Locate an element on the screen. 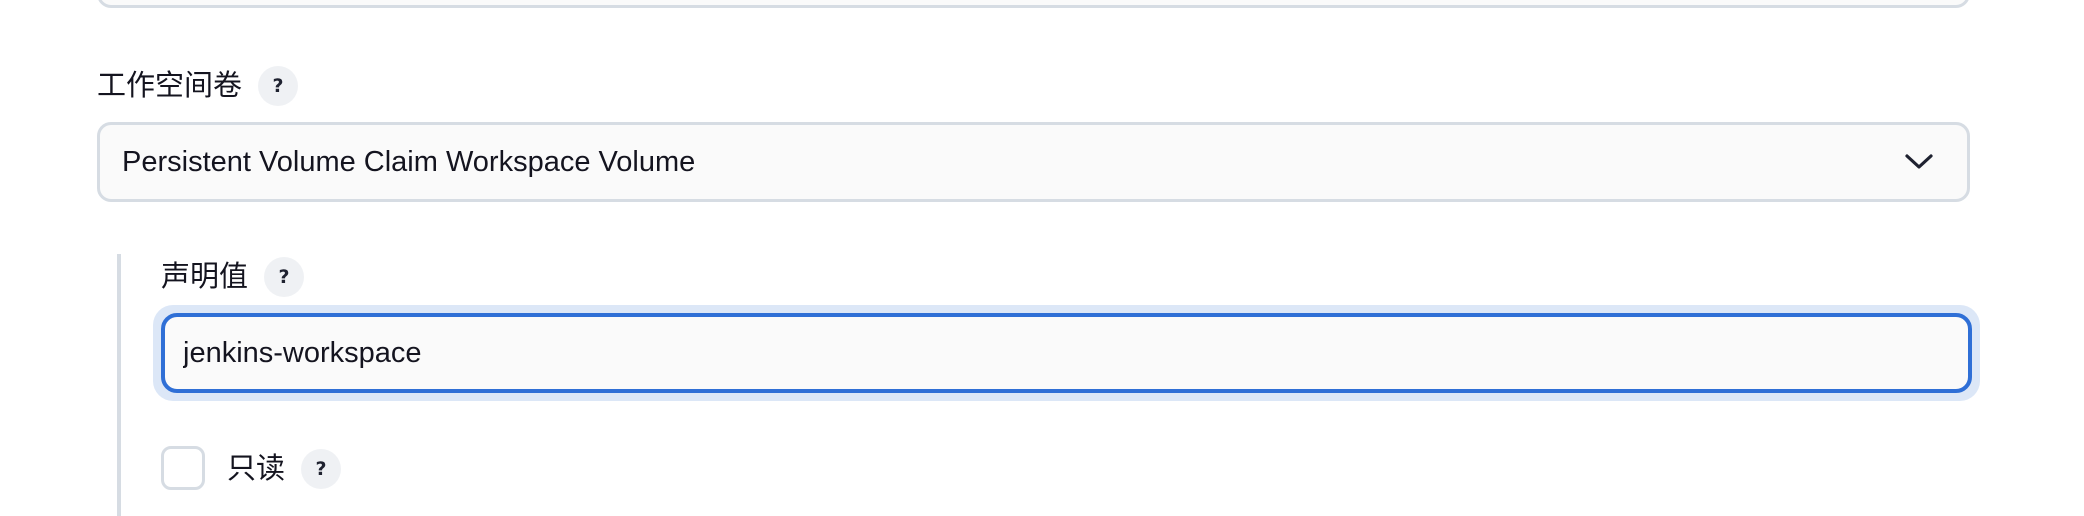  claim-name-label-row: 声明值 ? is located at coordinates (233, 277).